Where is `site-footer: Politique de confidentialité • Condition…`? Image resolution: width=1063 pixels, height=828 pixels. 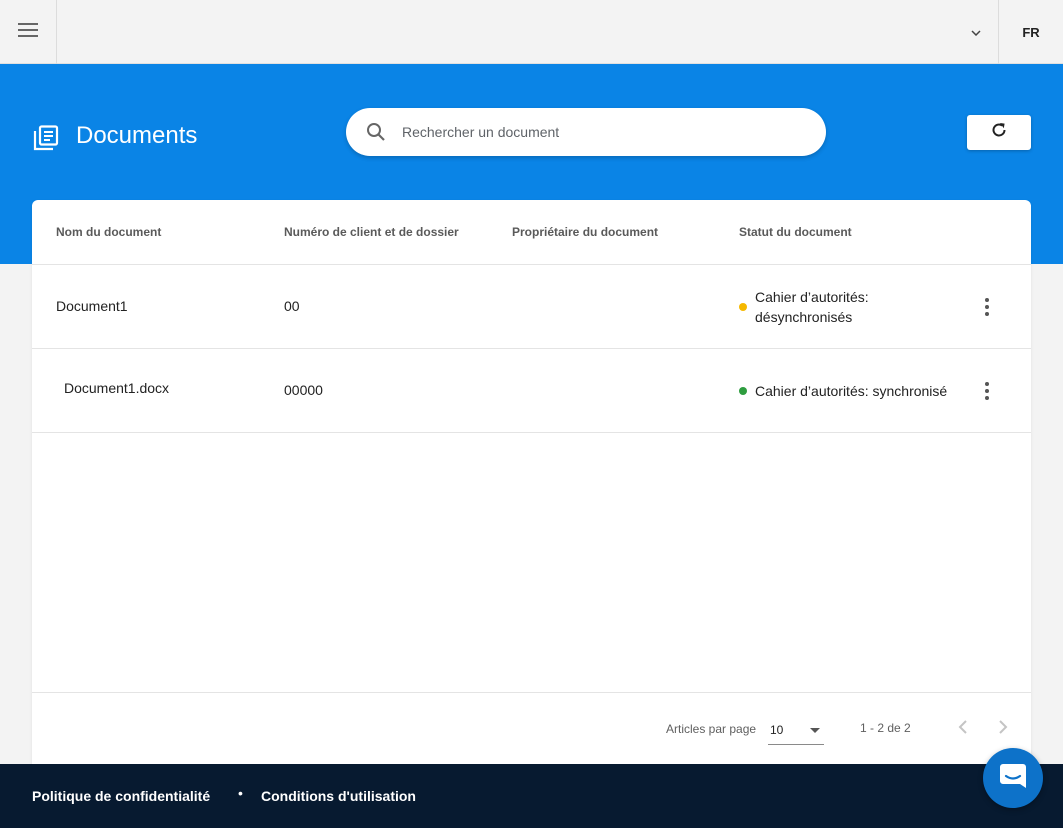
site-footer: Politique de confidentialité • Condition… is located at coordinates (531, 796).